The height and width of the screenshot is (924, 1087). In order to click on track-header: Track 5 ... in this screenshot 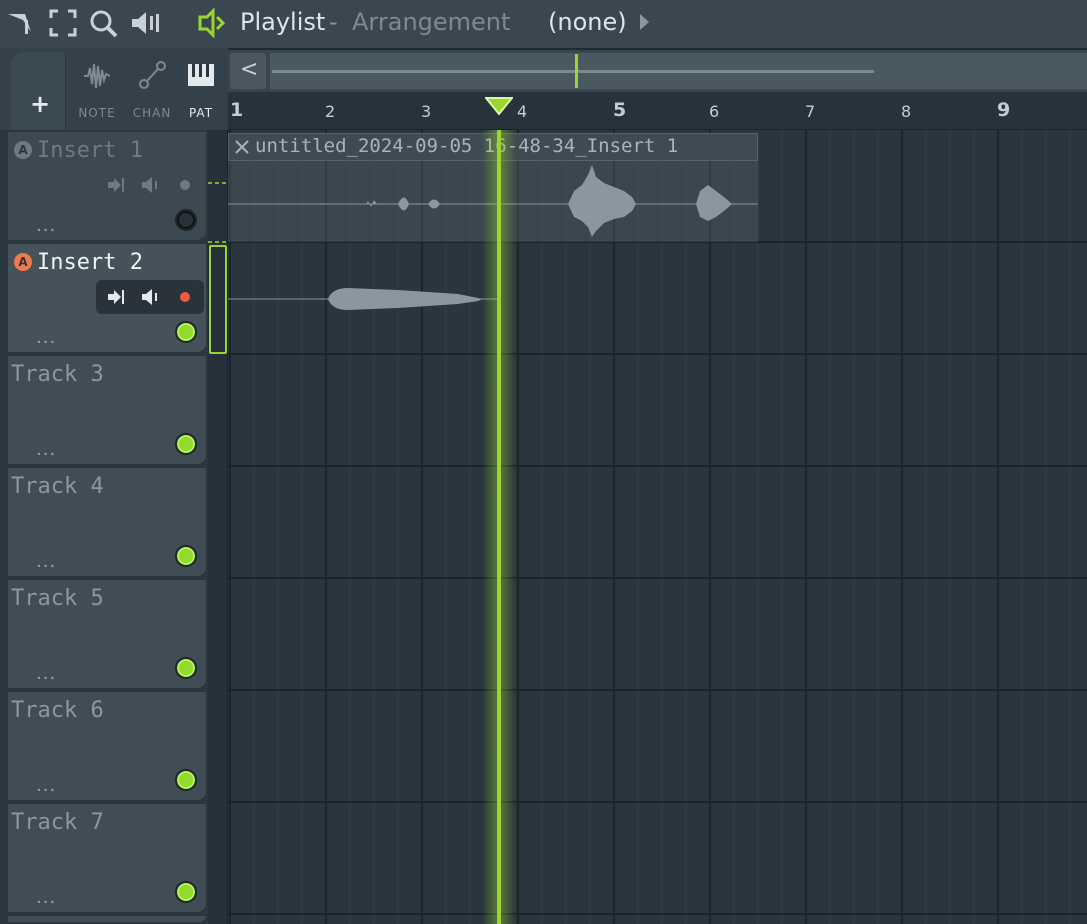, I will do `click(107, 635)`.